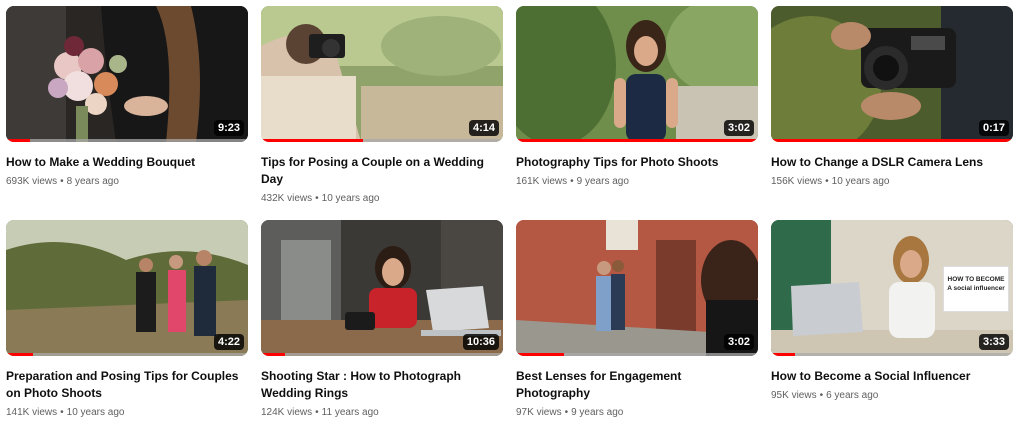  I want to click on view-count: 95K views, so click(794, 395).